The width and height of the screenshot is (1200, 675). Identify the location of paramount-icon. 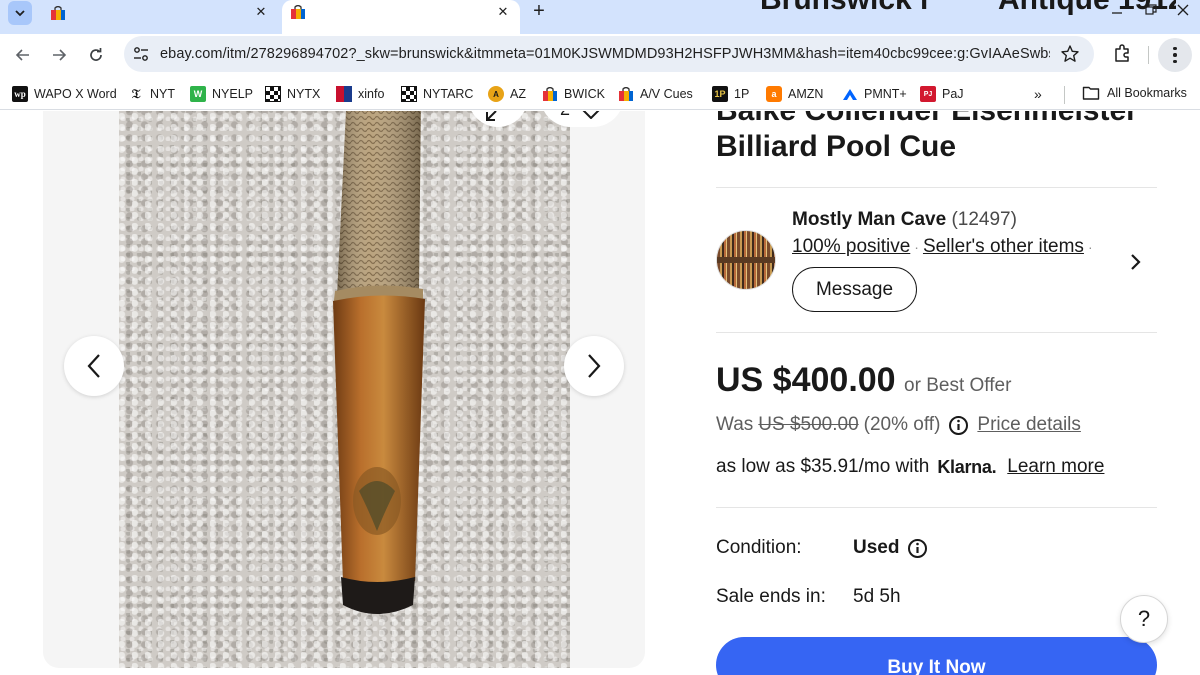
(850, 94).